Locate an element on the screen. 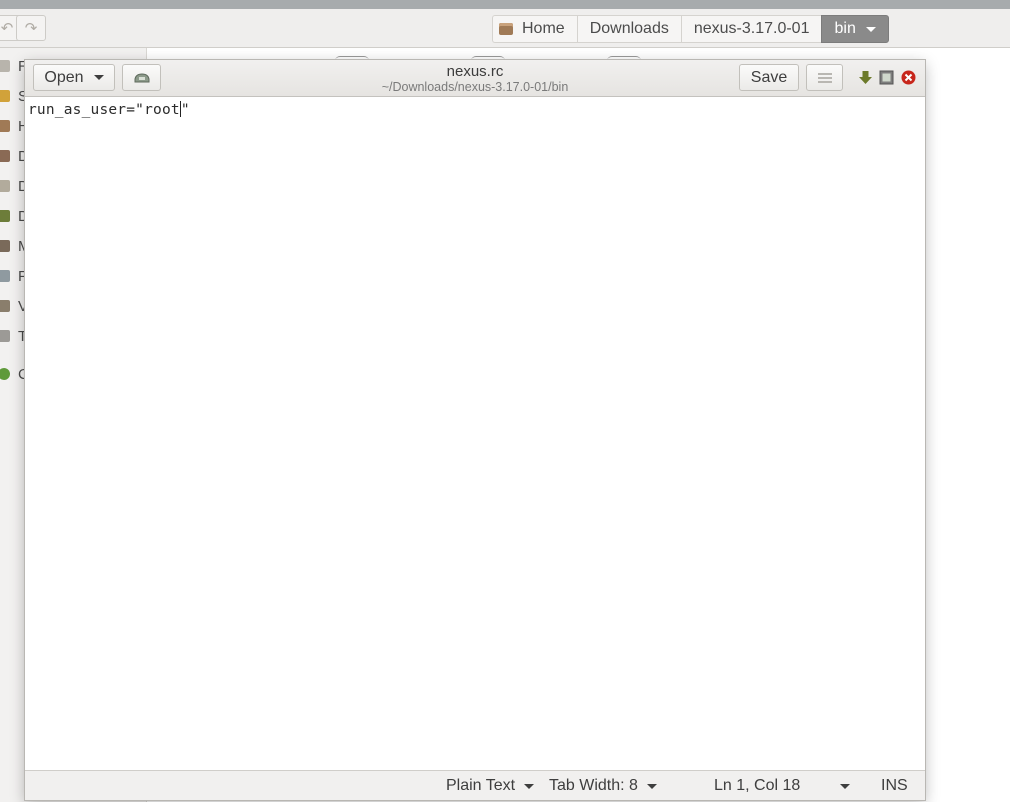 The image size is (1010, 802). document-title: nexus.rc is located at coordinates (475, 71).